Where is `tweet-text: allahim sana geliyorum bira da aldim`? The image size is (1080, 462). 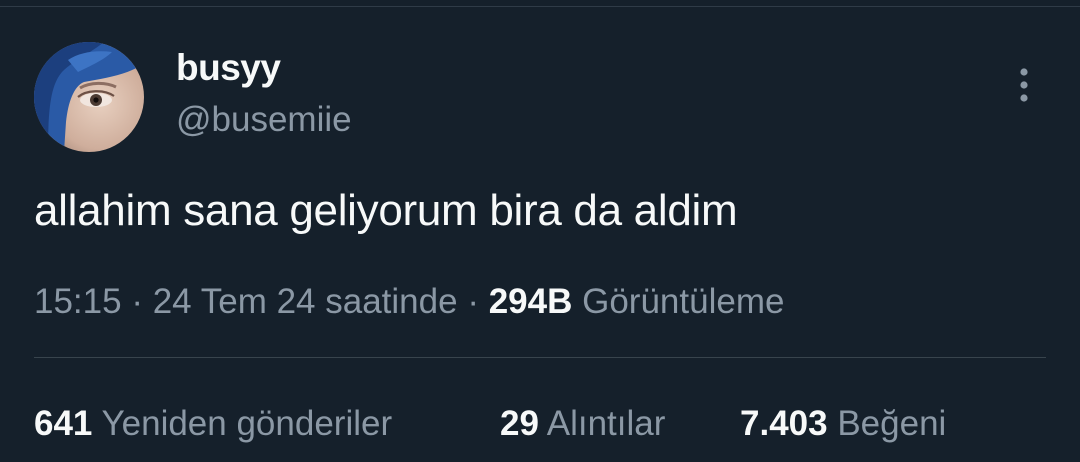
tweet-text: allahim sana geliyorum bira da aldim is located at coordinates (386, 210).